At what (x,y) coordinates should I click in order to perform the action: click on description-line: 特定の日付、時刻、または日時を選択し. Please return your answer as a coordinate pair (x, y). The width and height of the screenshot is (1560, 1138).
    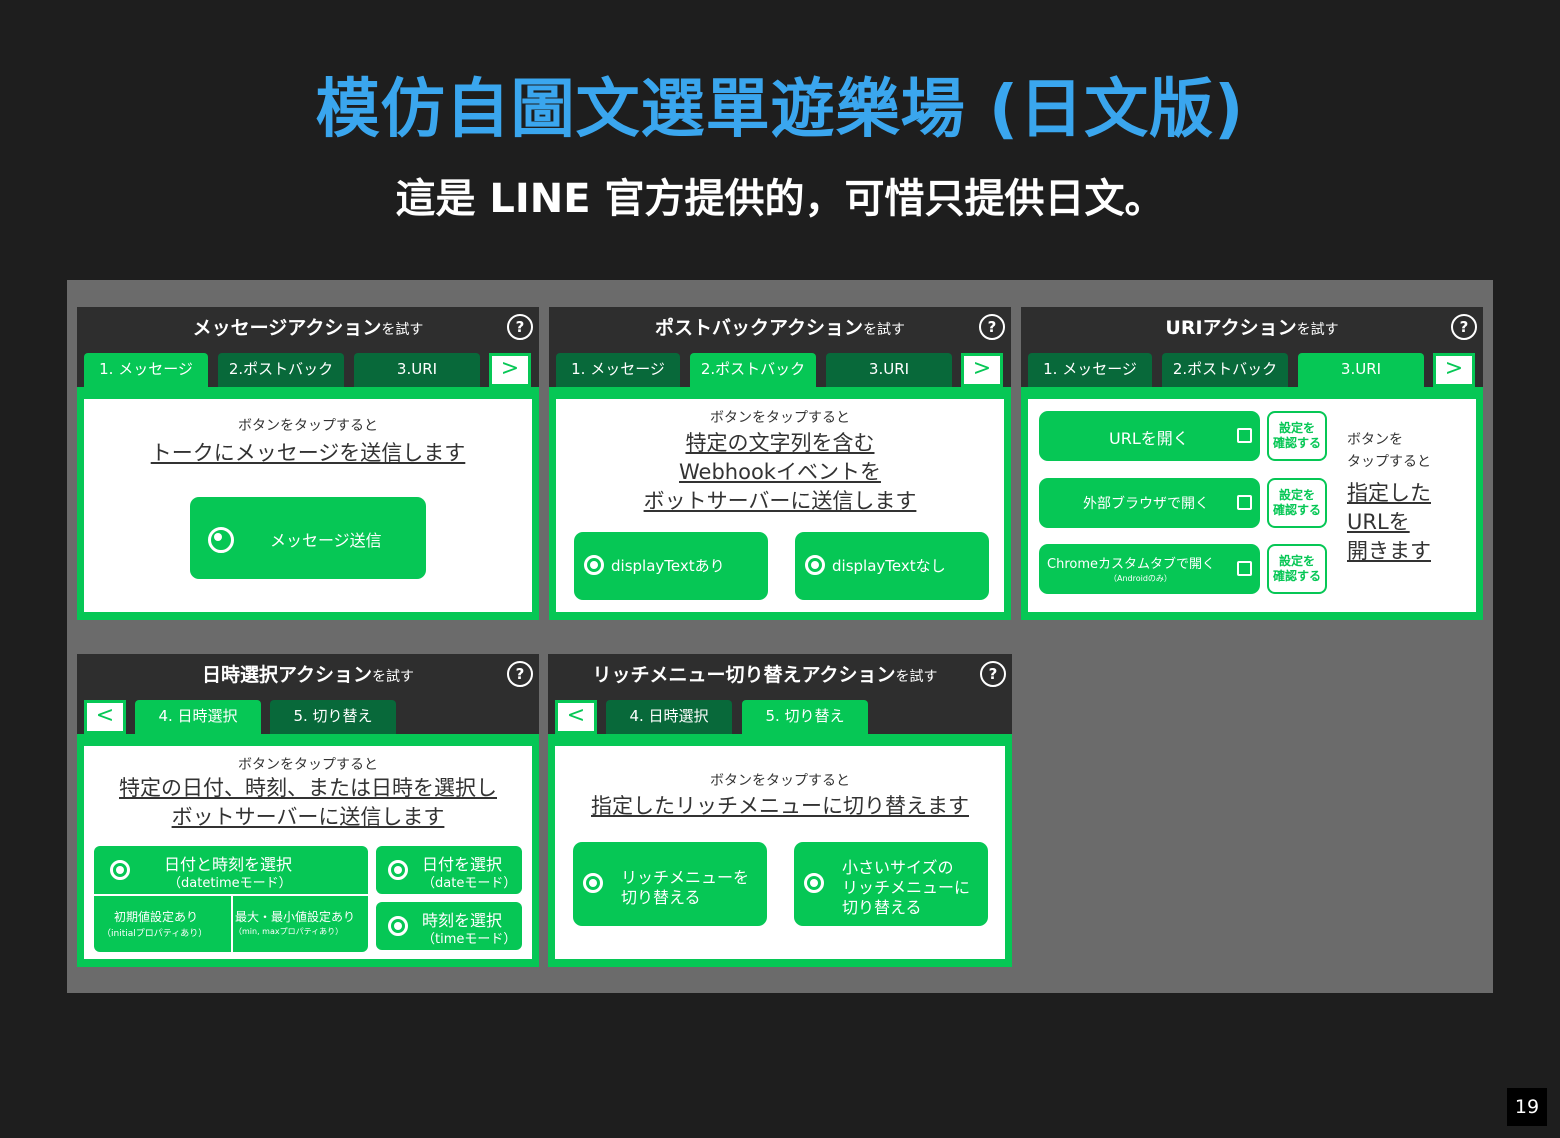
    Looking at the image, I should click on (308, 788).